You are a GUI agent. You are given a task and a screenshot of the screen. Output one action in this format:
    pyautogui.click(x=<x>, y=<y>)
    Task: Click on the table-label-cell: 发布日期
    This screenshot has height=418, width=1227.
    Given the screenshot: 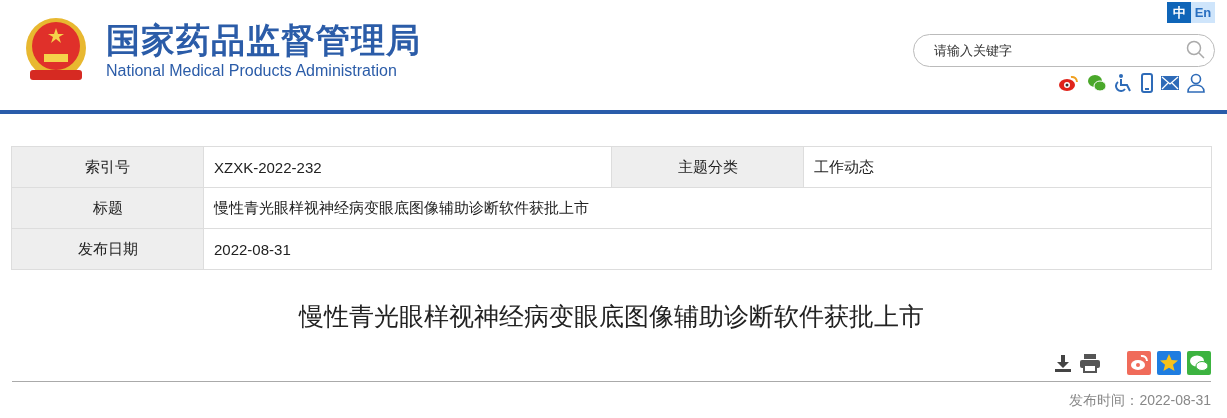 What is the action you would take?
    pyautogui.click(x=108, y=249)
    